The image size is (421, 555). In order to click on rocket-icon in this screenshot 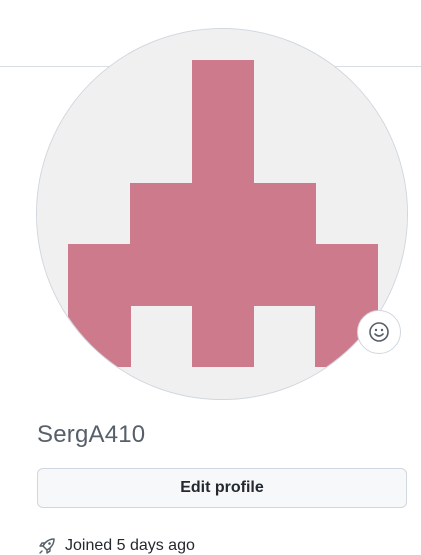, I will do `click(47, 545)`.